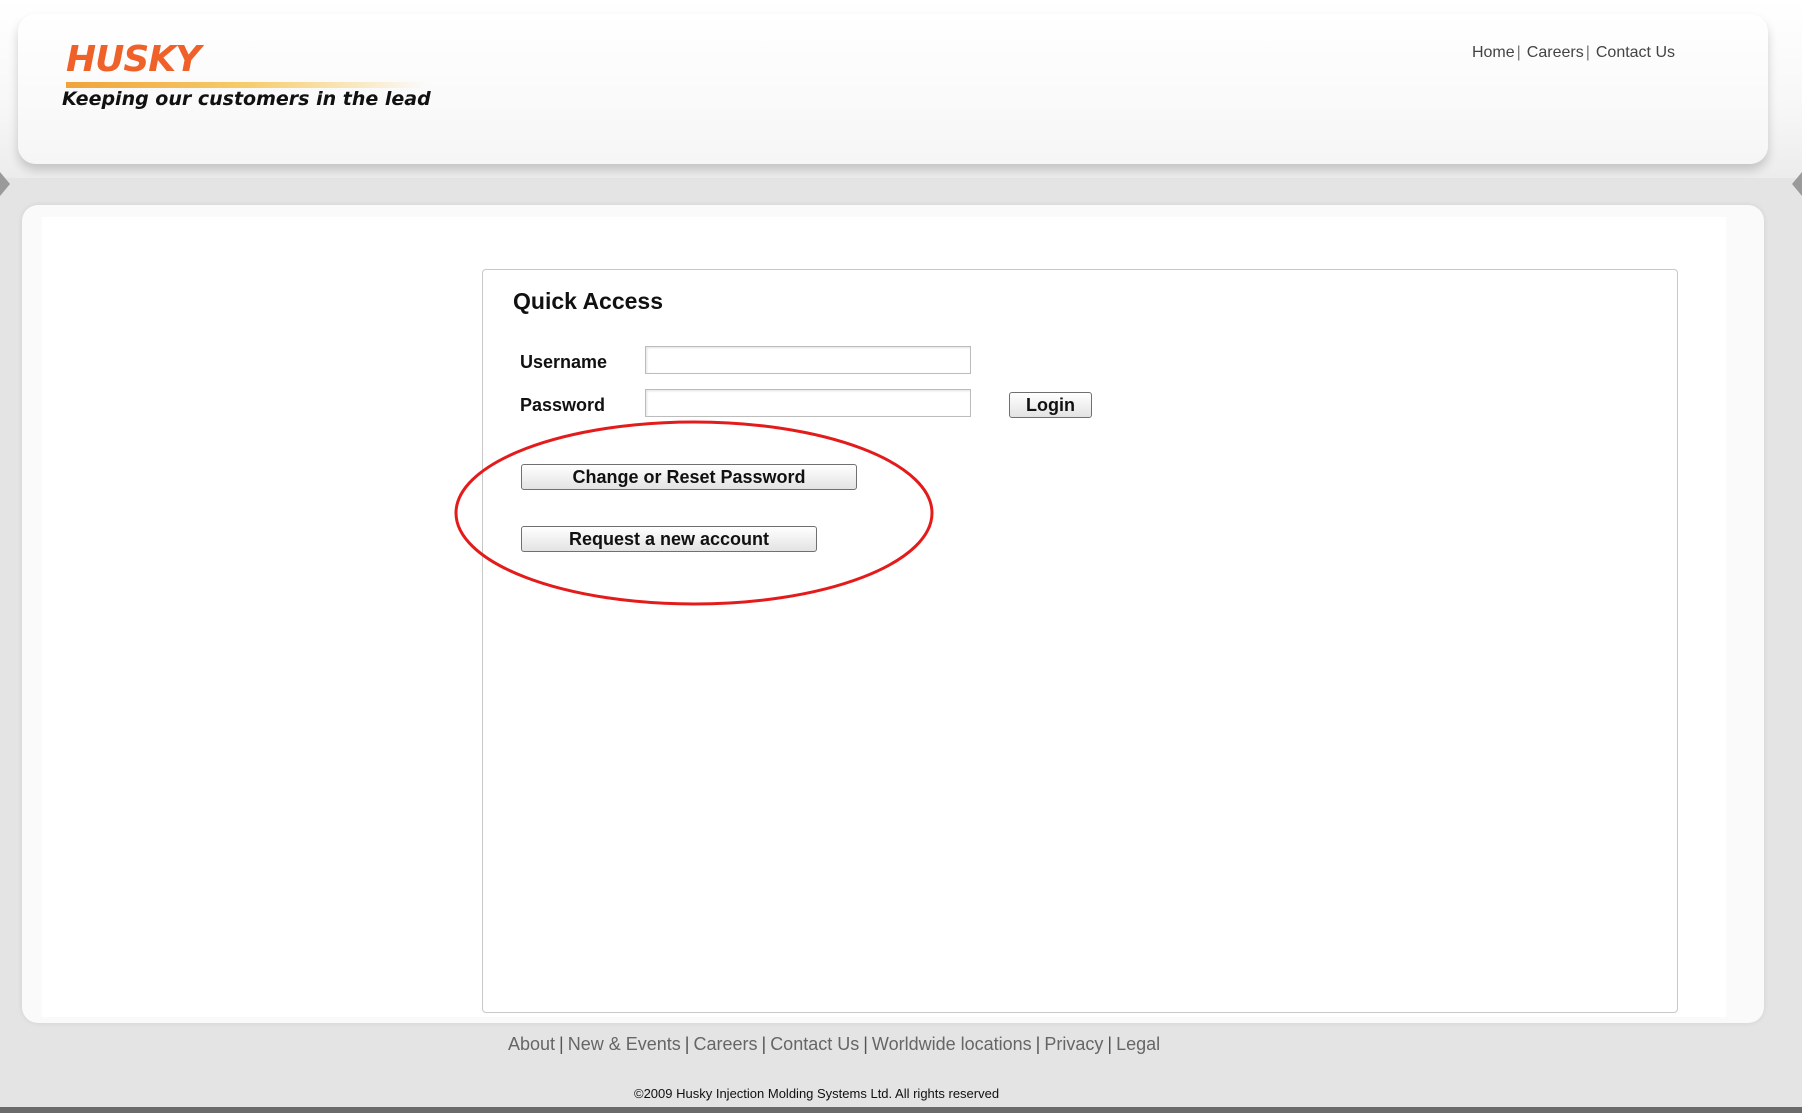 Image resolution: width=1802 pixels, height=1113 pixels. What do you see at coordinates (1555, 52) in the screenshot?
I see `top-nav-careers-link: Careers` at bounding box center [1555, 52].